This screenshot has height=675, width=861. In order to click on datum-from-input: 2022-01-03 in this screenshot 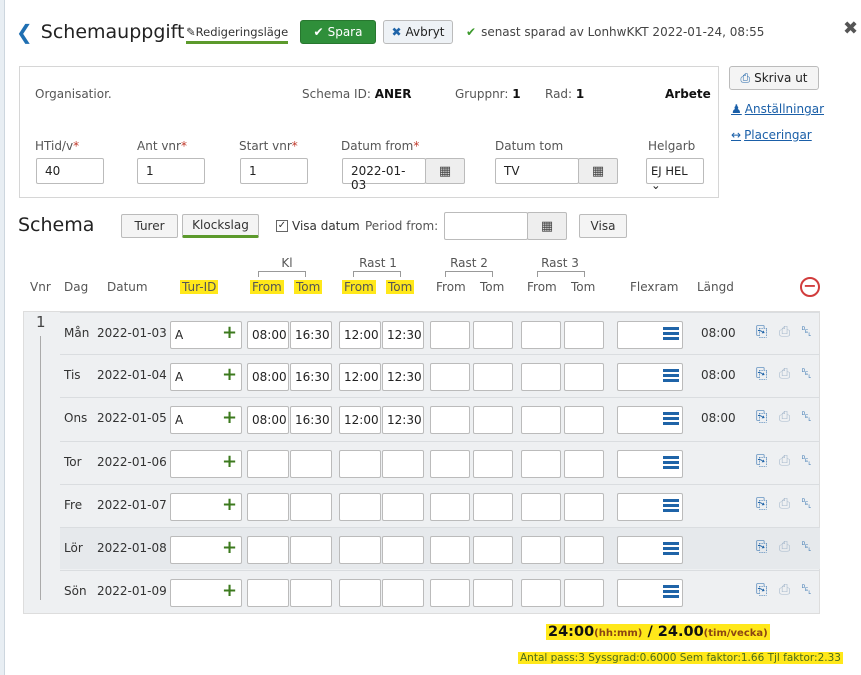, I will do `click(384, 175)`.